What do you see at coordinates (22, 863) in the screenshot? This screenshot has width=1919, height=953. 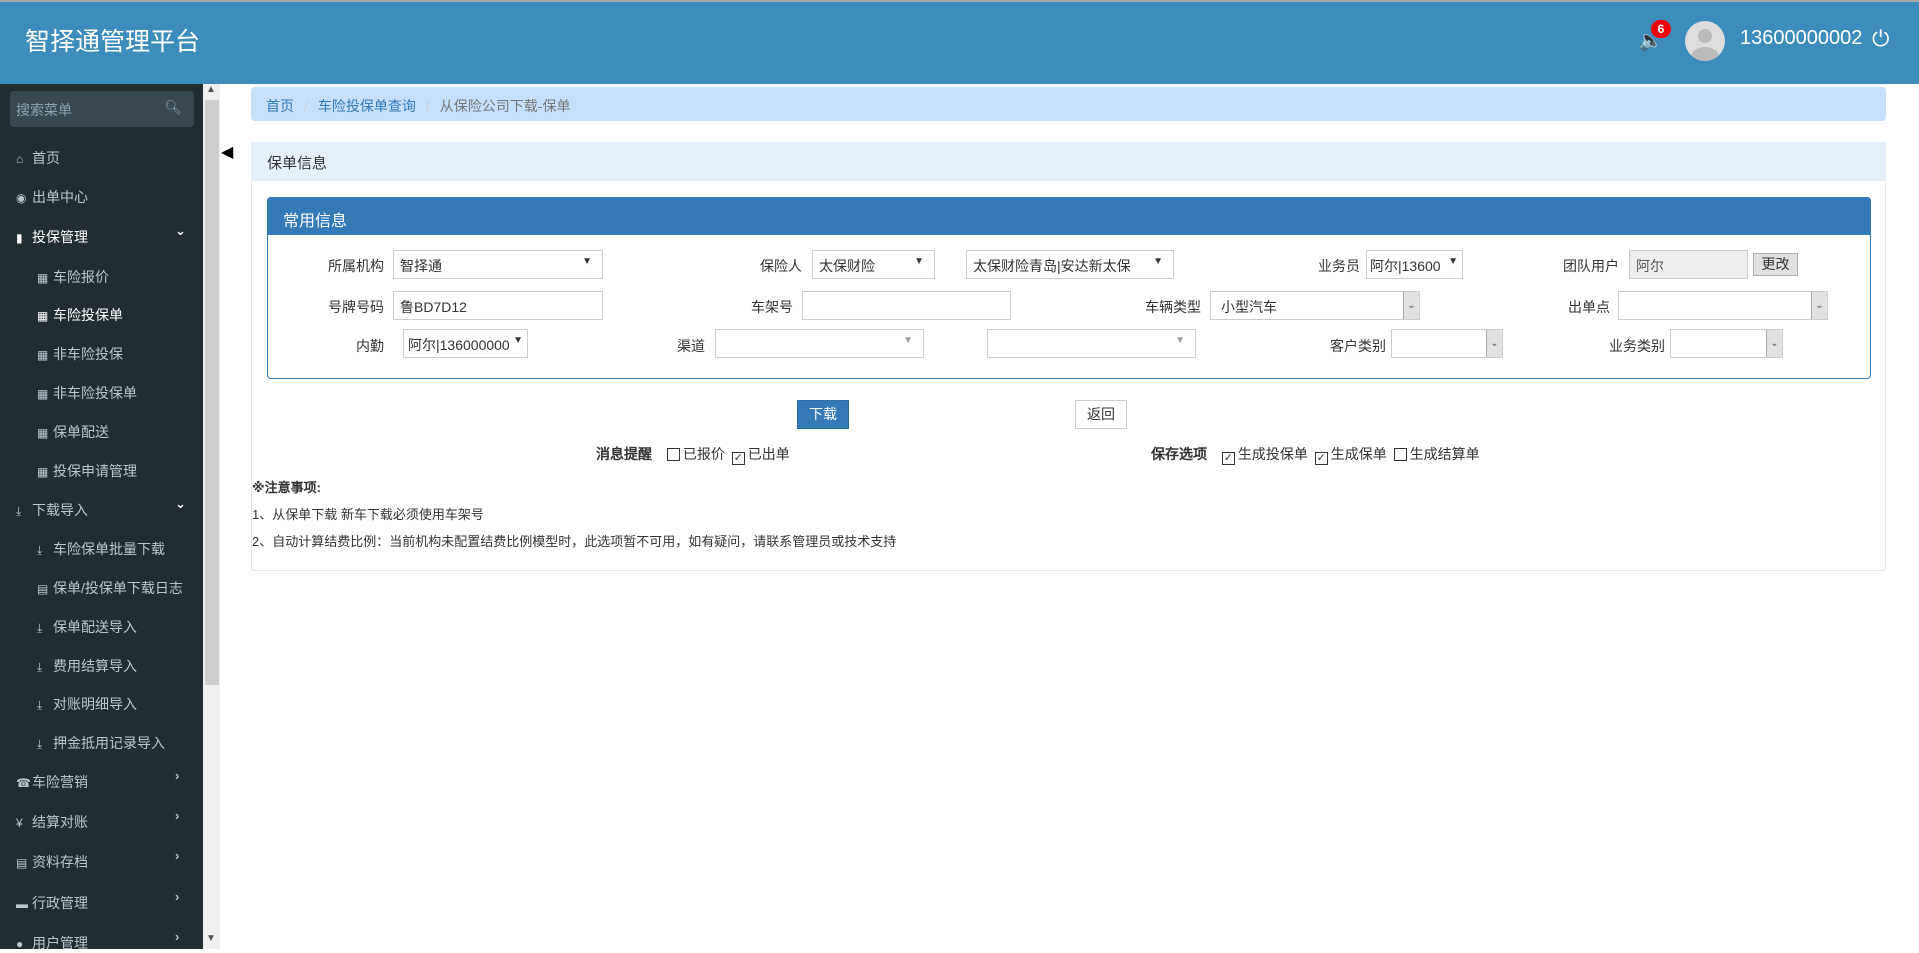 I see `list-icon: ▤` at bounding box center [22, 863].